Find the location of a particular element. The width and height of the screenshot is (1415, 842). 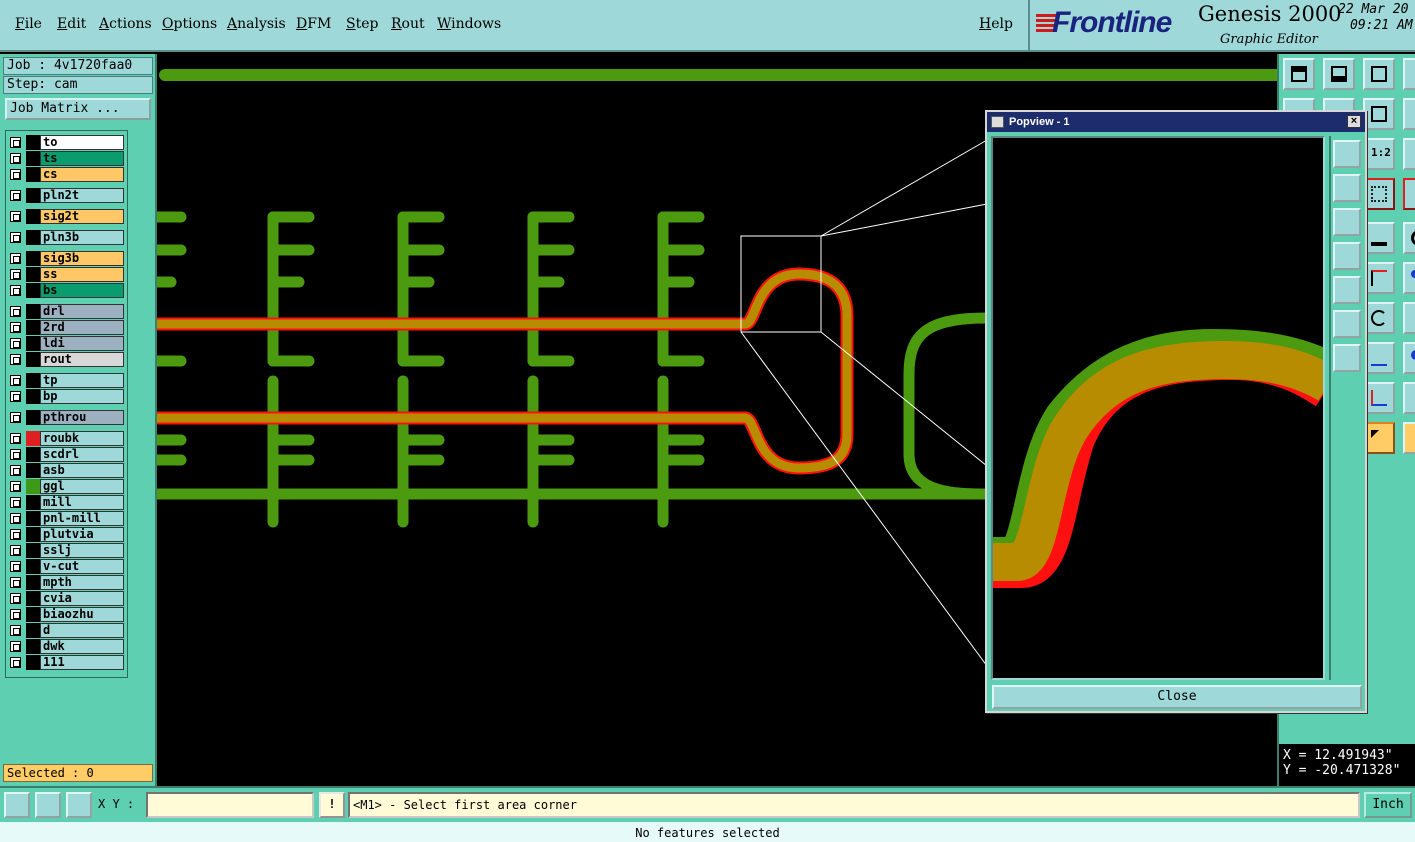

layer-row: biaozhu is located at coordinates (67, 614).